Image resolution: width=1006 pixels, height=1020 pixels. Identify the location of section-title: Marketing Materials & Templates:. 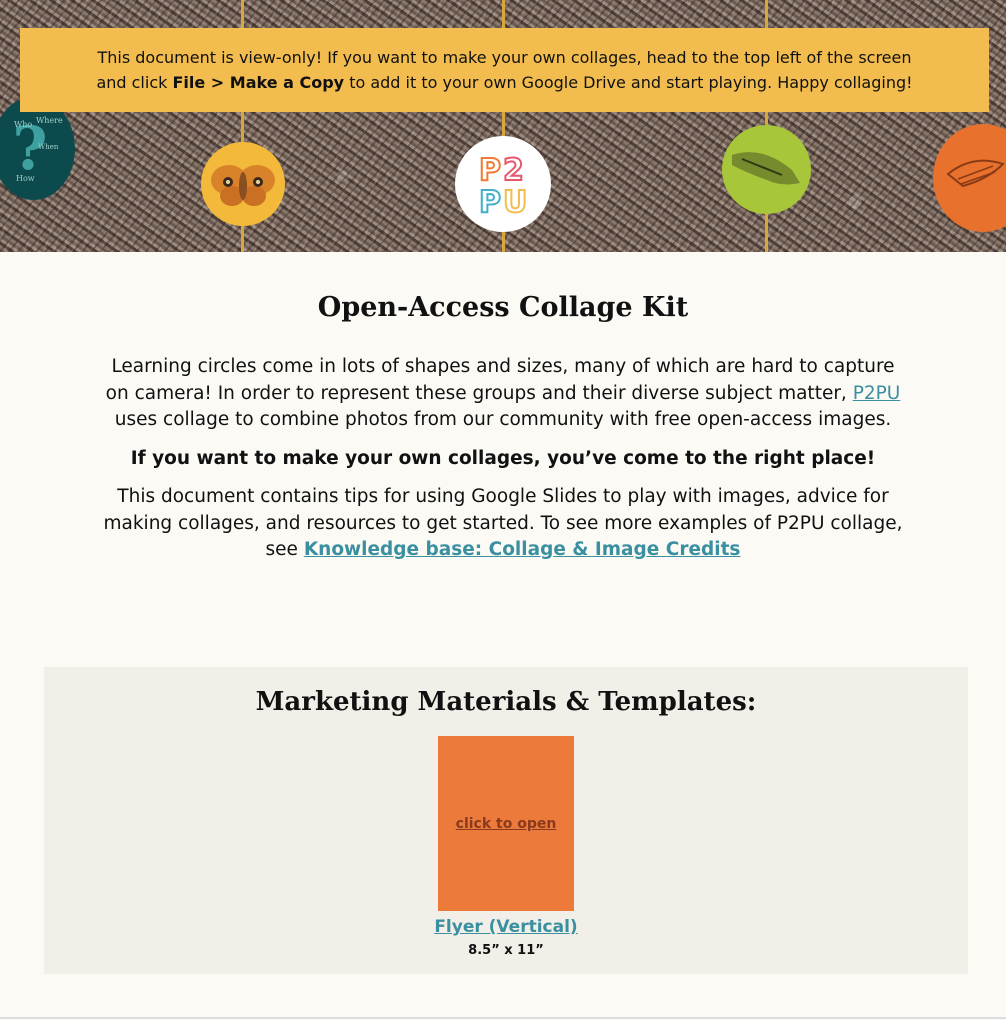
(506, 702).